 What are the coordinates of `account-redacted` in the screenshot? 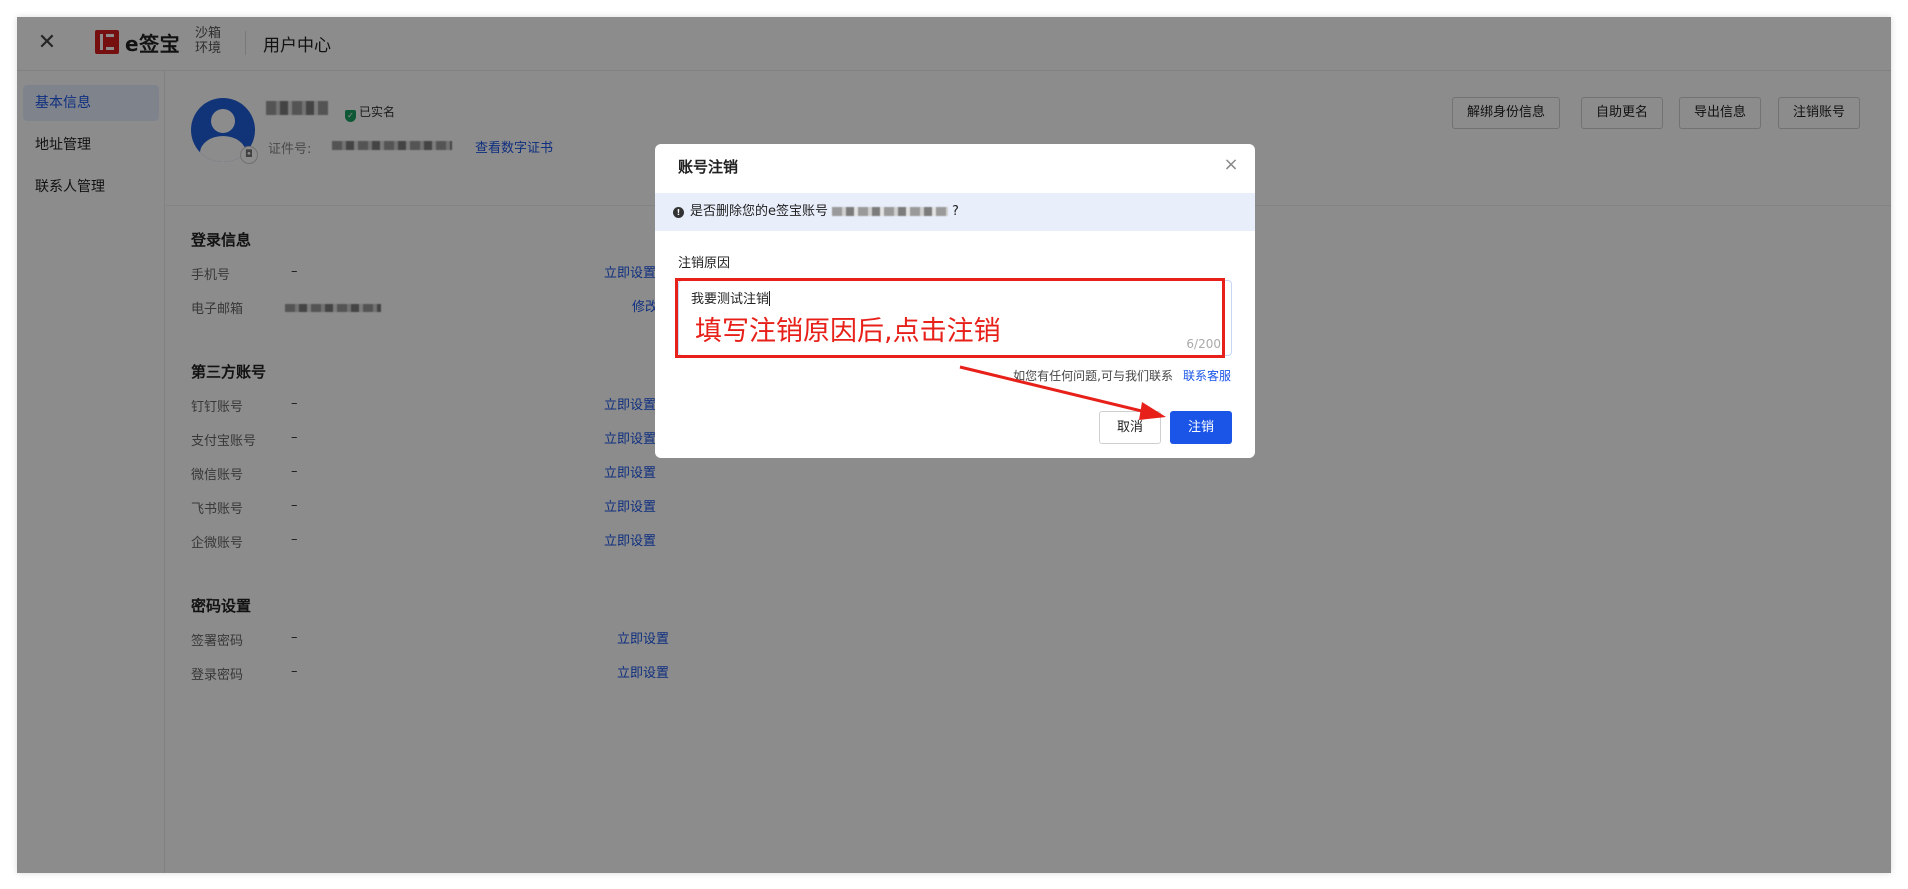 It's located at (890, 211).